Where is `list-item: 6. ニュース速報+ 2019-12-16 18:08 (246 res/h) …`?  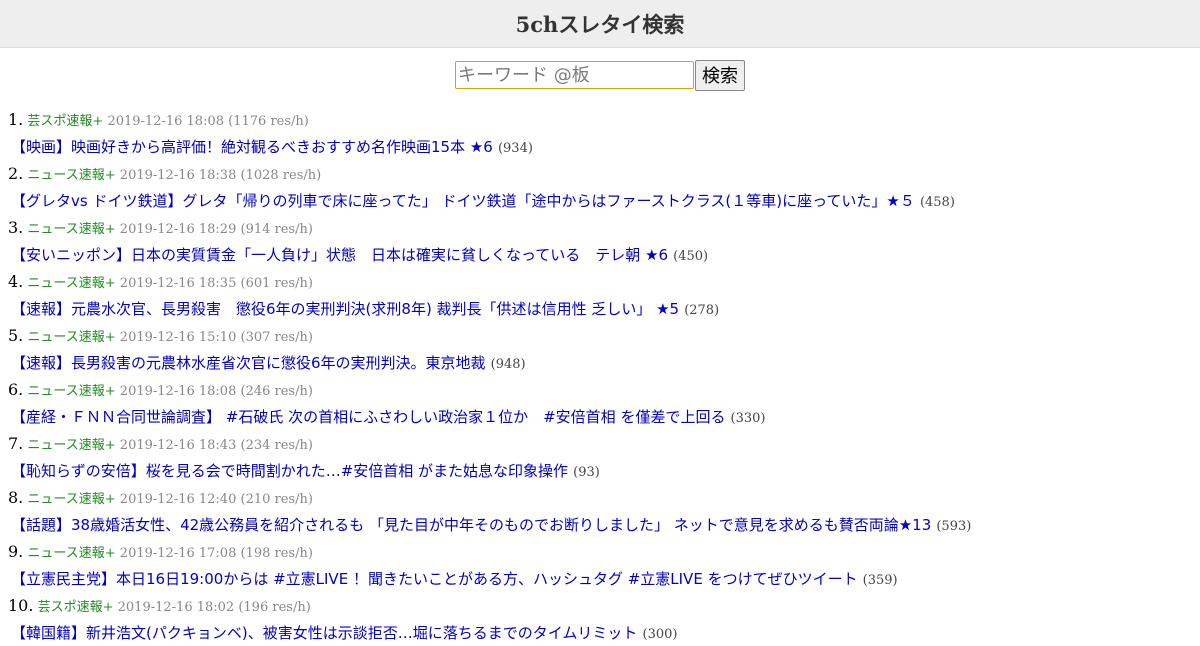
list-item: 6. ニュース速報+ 2019-12-16 18:08 (246 res/h) … is located at coordinates (600, 403).